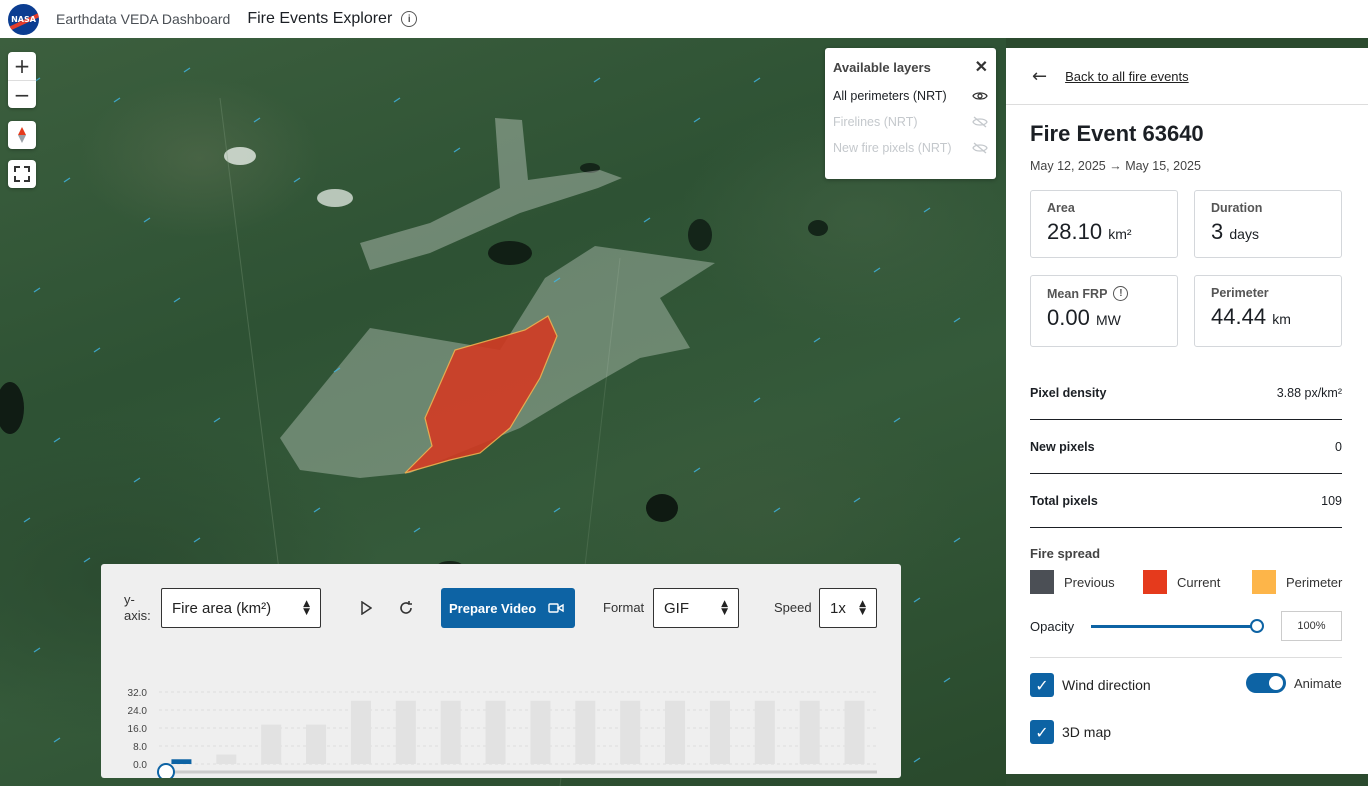 This screenshot has height=786, width=1368. Describe the element at coordinates (241, 608) in the screenshot. I see `yaxis-select: Fire area (km²) ▲ ▼` at that location.